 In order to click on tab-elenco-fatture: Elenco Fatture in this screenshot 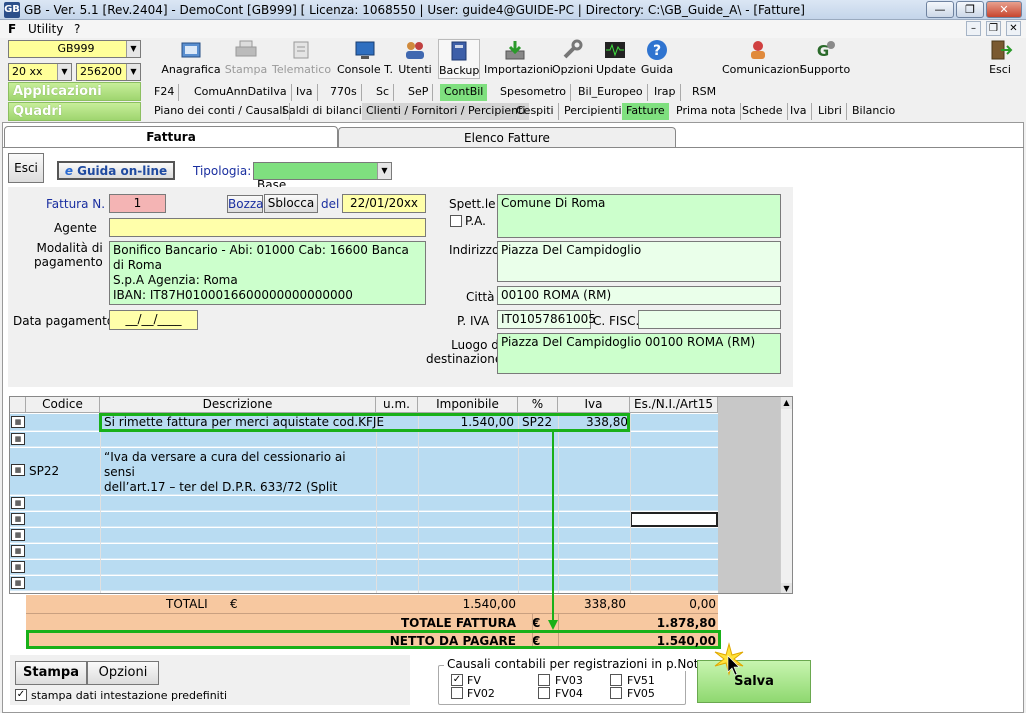, I will do `click(507, 137)`.